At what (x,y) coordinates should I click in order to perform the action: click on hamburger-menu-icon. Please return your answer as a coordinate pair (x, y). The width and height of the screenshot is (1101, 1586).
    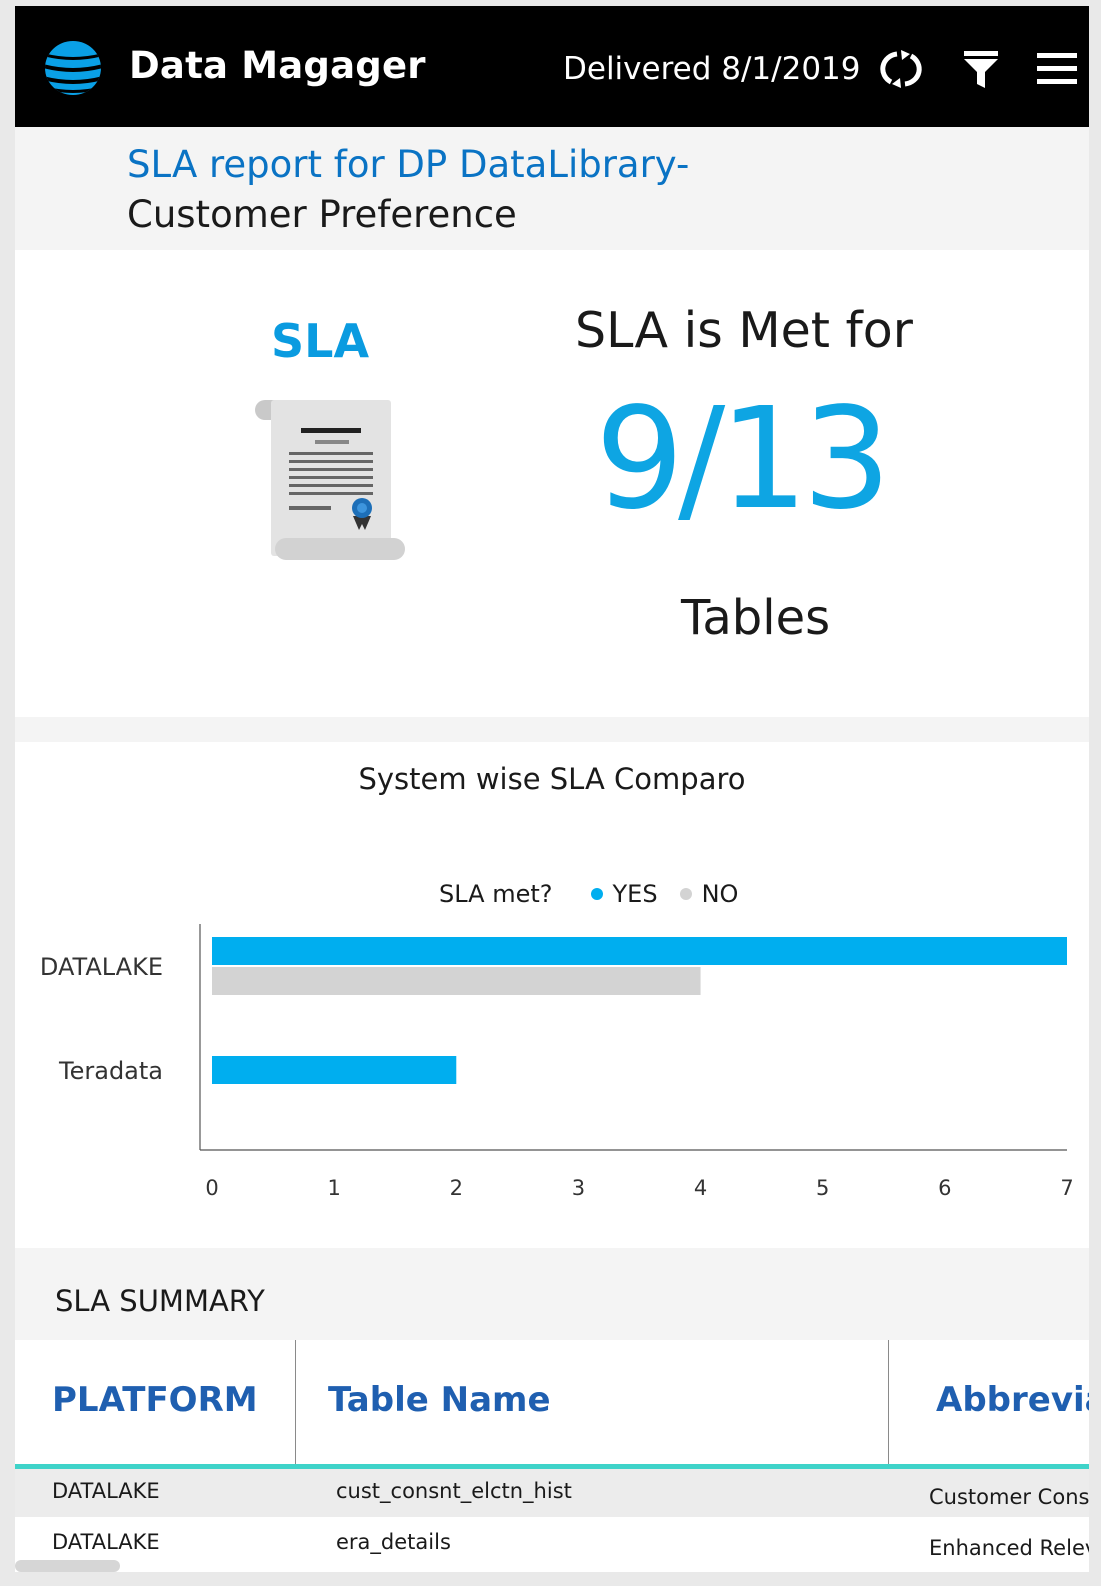
    Looking at the image, I should click on (1057, 69).